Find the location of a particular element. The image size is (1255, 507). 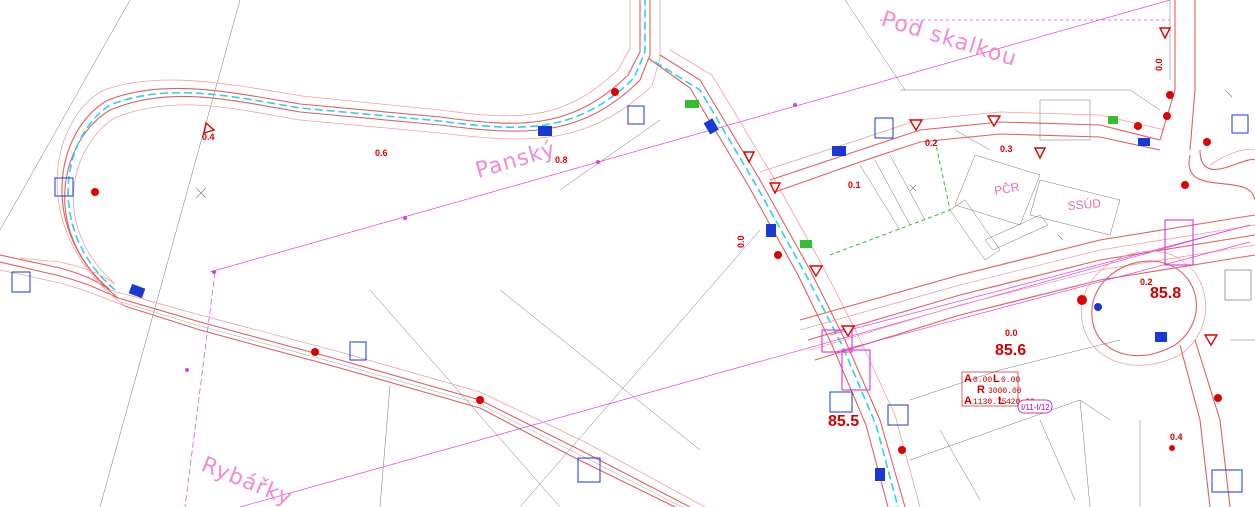

km-post-858: 85.8 is located at coordinates (1165, 293).